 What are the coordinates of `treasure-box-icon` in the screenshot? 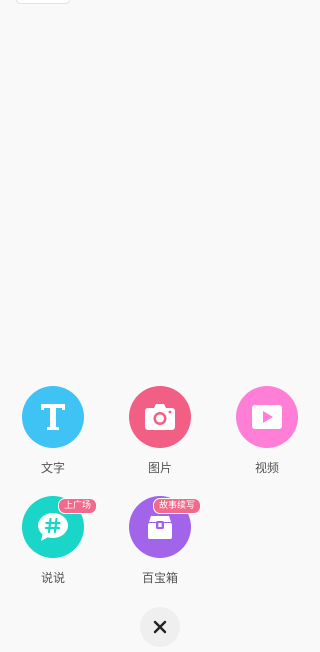 It's located at (160, 527).